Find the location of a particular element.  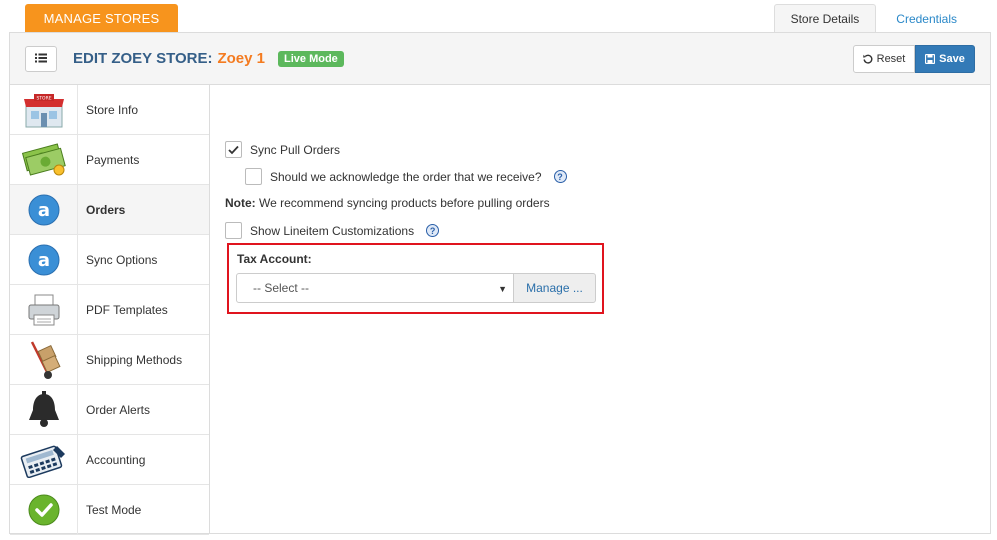

lineitem-customizations-label: Show Lineitem Customizations is located at coordinates (332, 230).